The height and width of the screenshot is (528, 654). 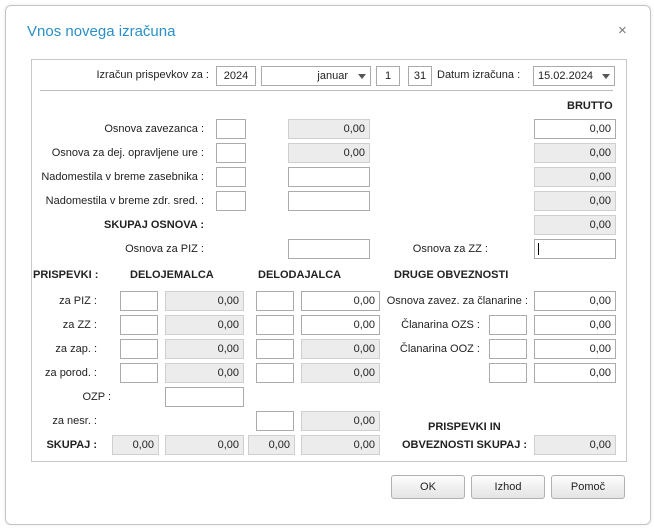 I want to click on clanarina-ozs-rate-input, so click(x=508, y=325).